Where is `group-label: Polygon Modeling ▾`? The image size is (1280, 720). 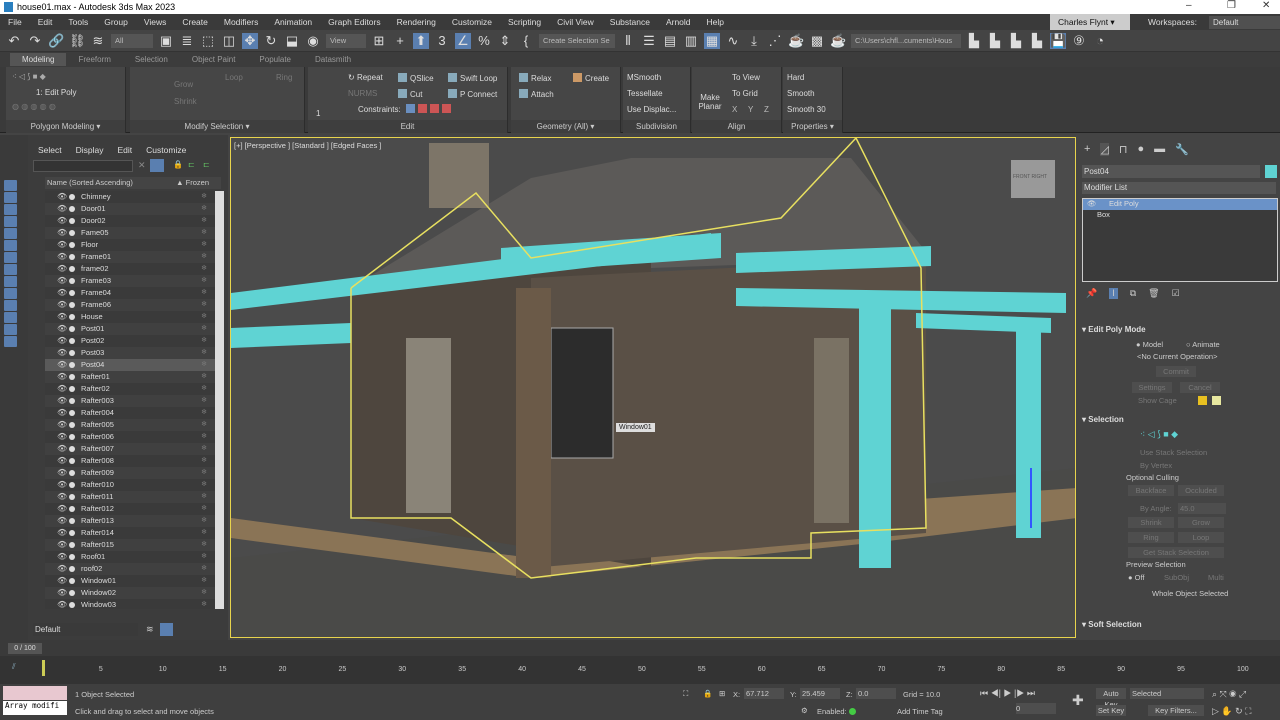 group-label: Polygon Modeling ▾ is located at coordinates (65, 126).